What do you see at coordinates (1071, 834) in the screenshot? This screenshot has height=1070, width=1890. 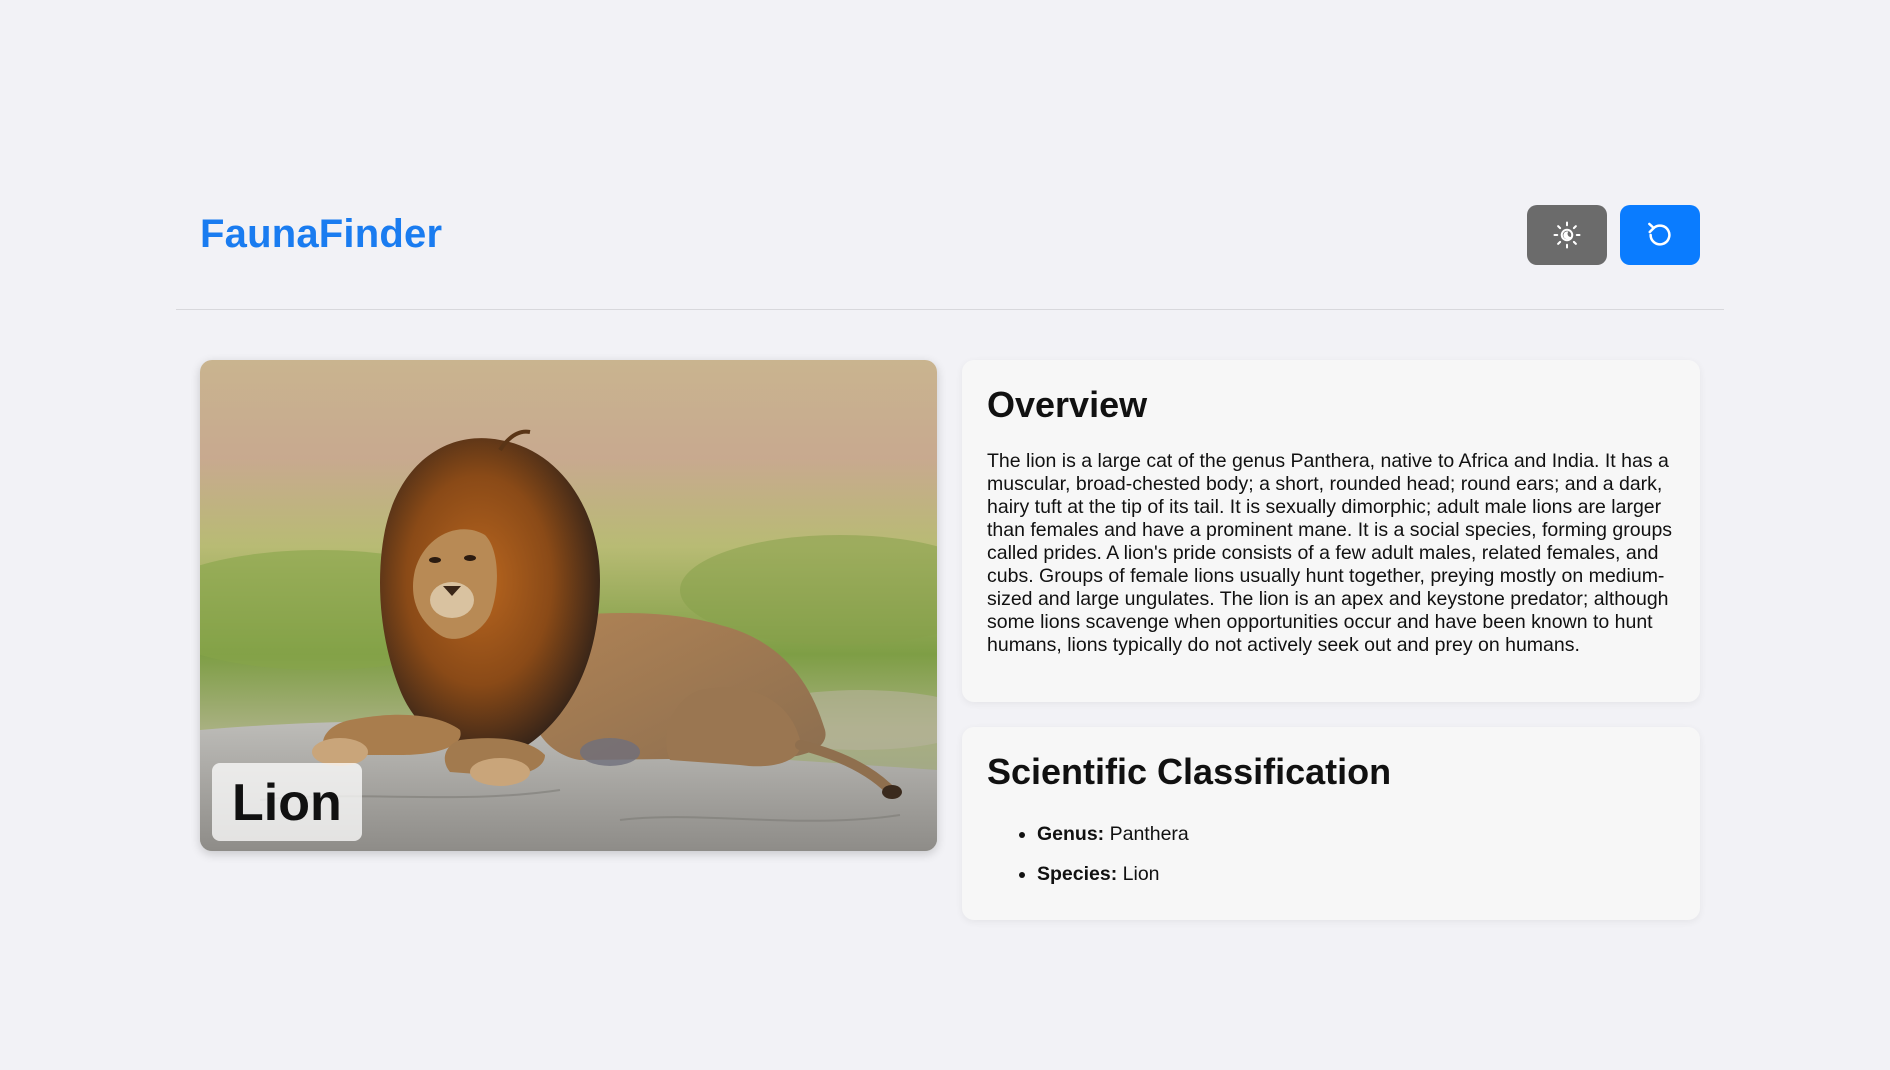 I see `classification-label: Genus:` at bounding box center [1071, 834].